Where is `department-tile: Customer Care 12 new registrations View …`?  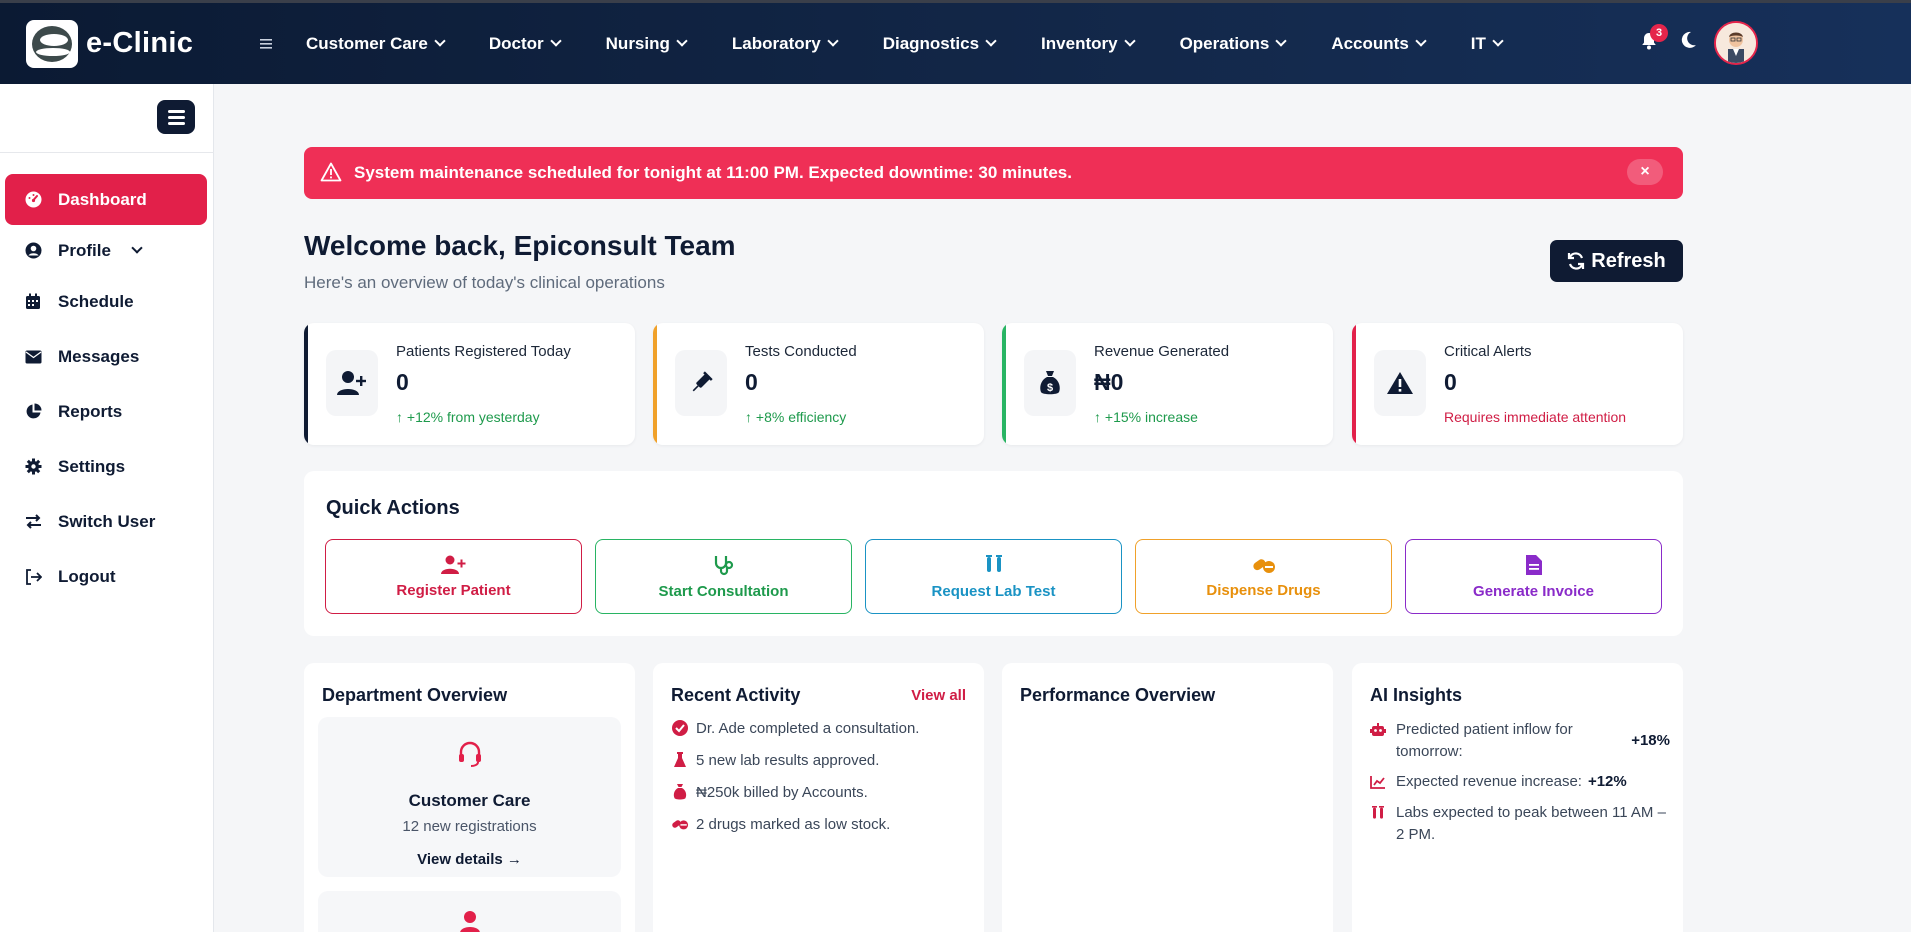 department-tile: Customer Care 12 new registrations View … is located at coordinates (469, 797).